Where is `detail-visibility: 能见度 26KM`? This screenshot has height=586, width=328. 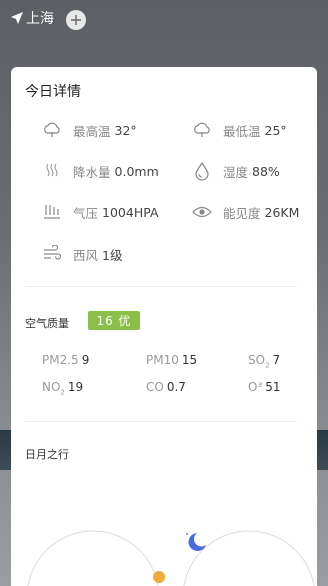 detail-visibility: 能见度 26KM is located at coordinates (245, 212).